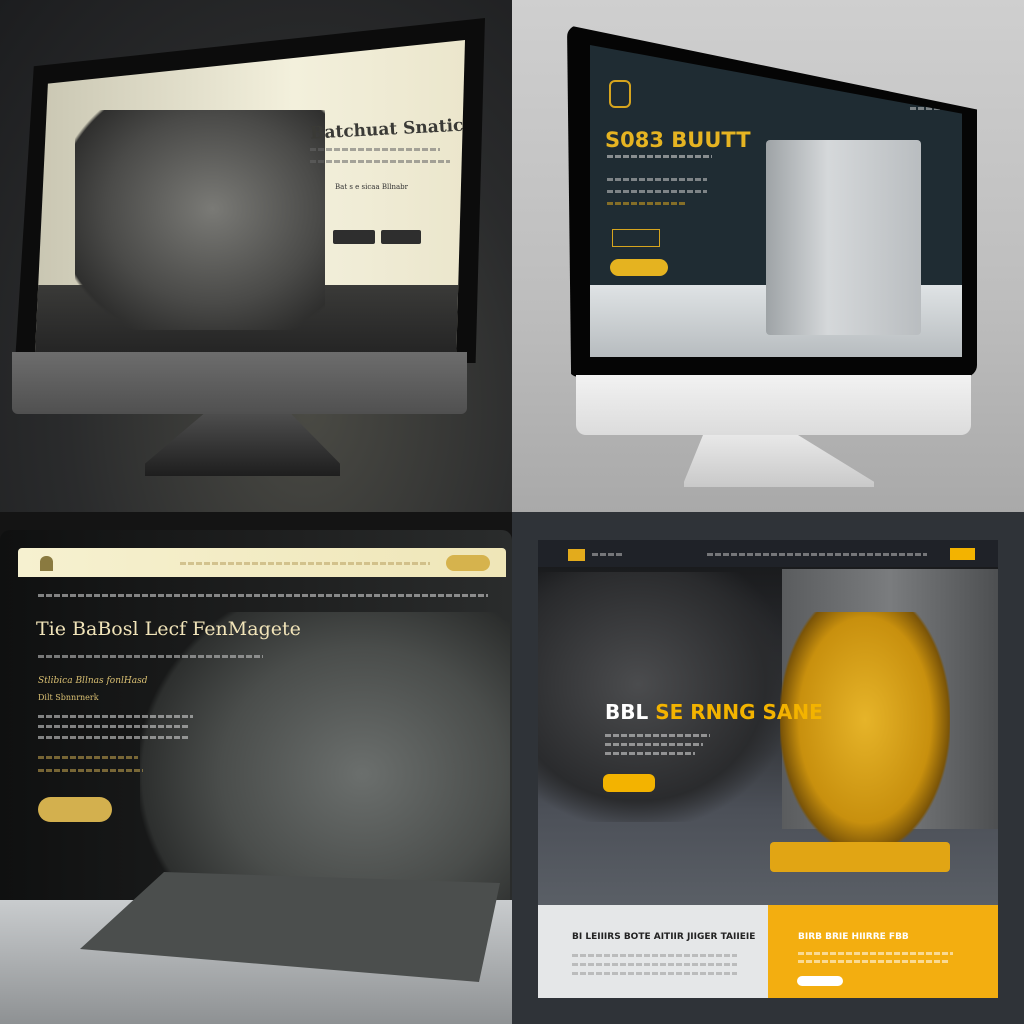 This screenshot has width=1024, height=1024. I want to click on category-nav, so click(263, 595).